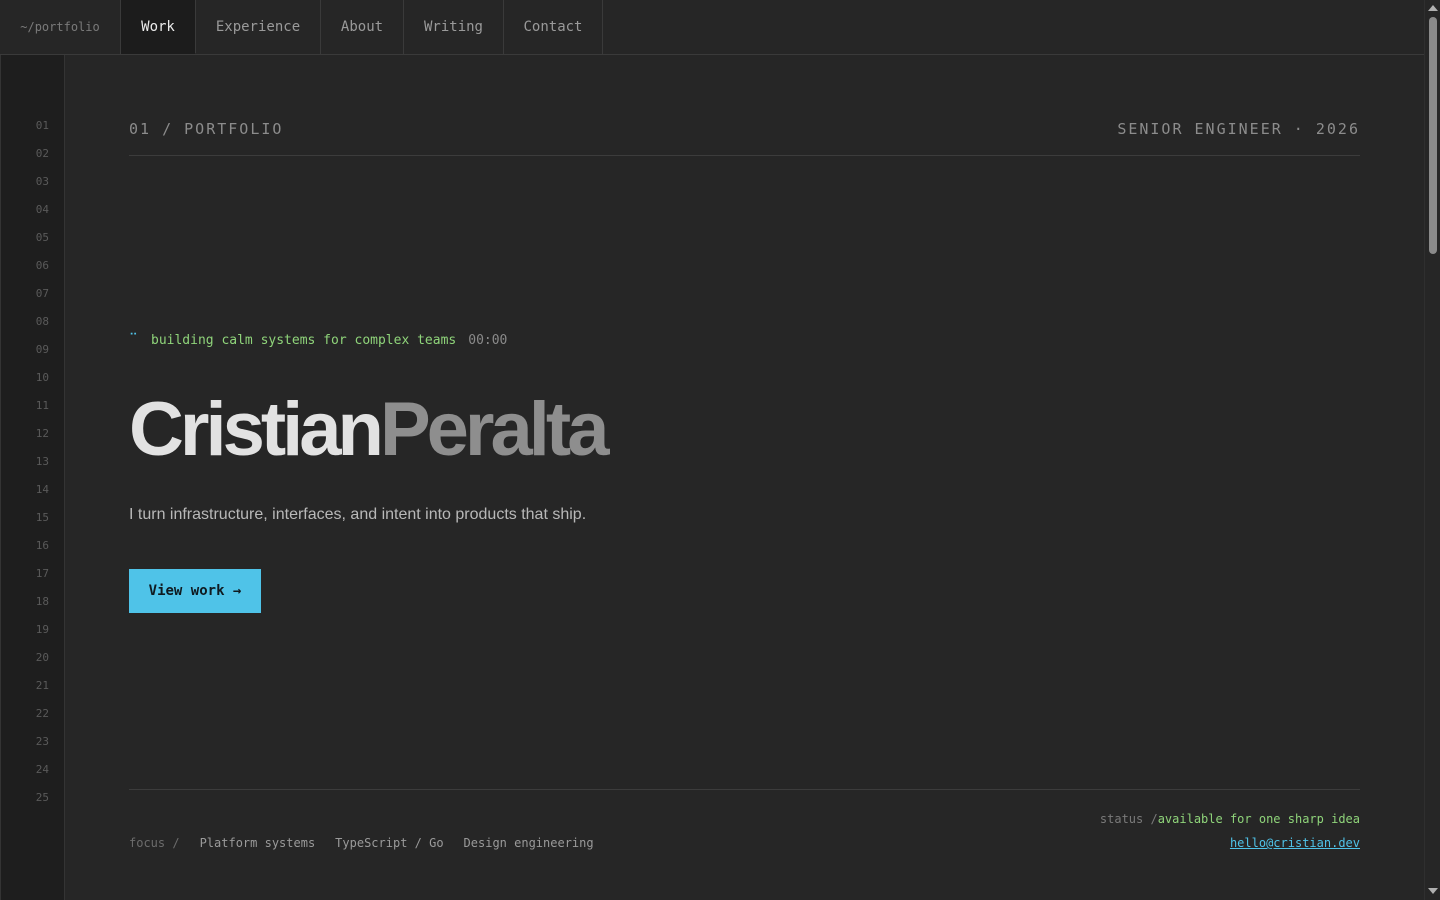  I want to click on tab-writing: Writing, so click(454, 27).